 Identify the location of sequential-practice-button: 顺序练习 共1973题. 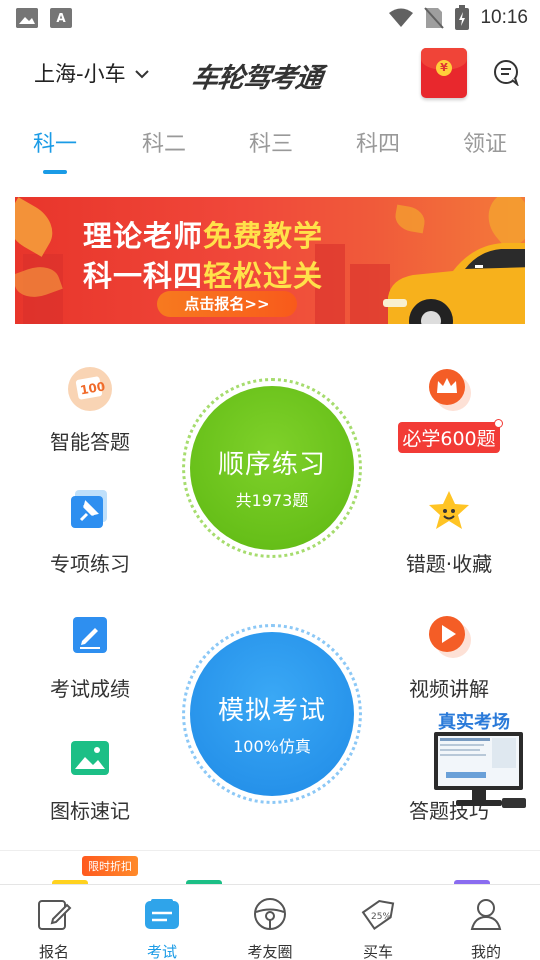
(272, 468).